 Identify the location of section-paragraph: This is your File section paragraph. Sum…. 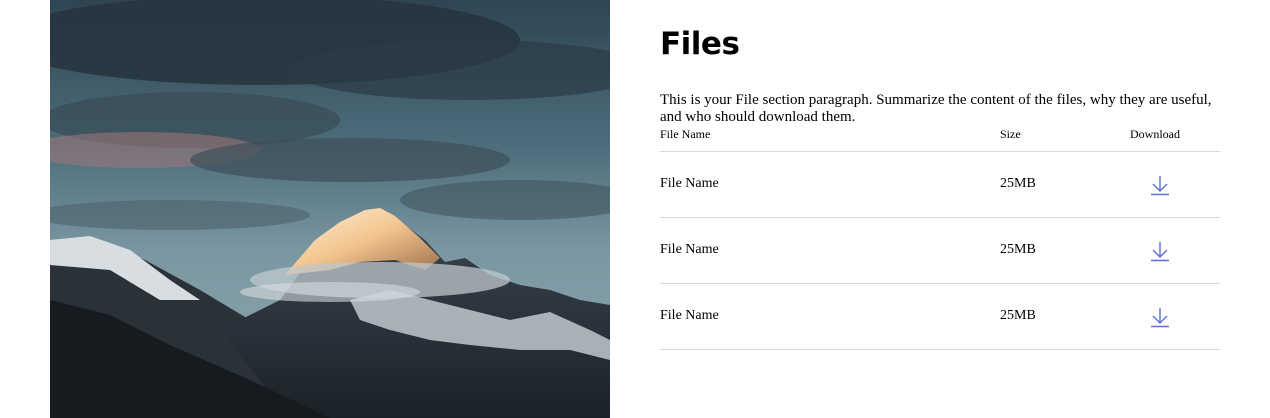
(936, 108).